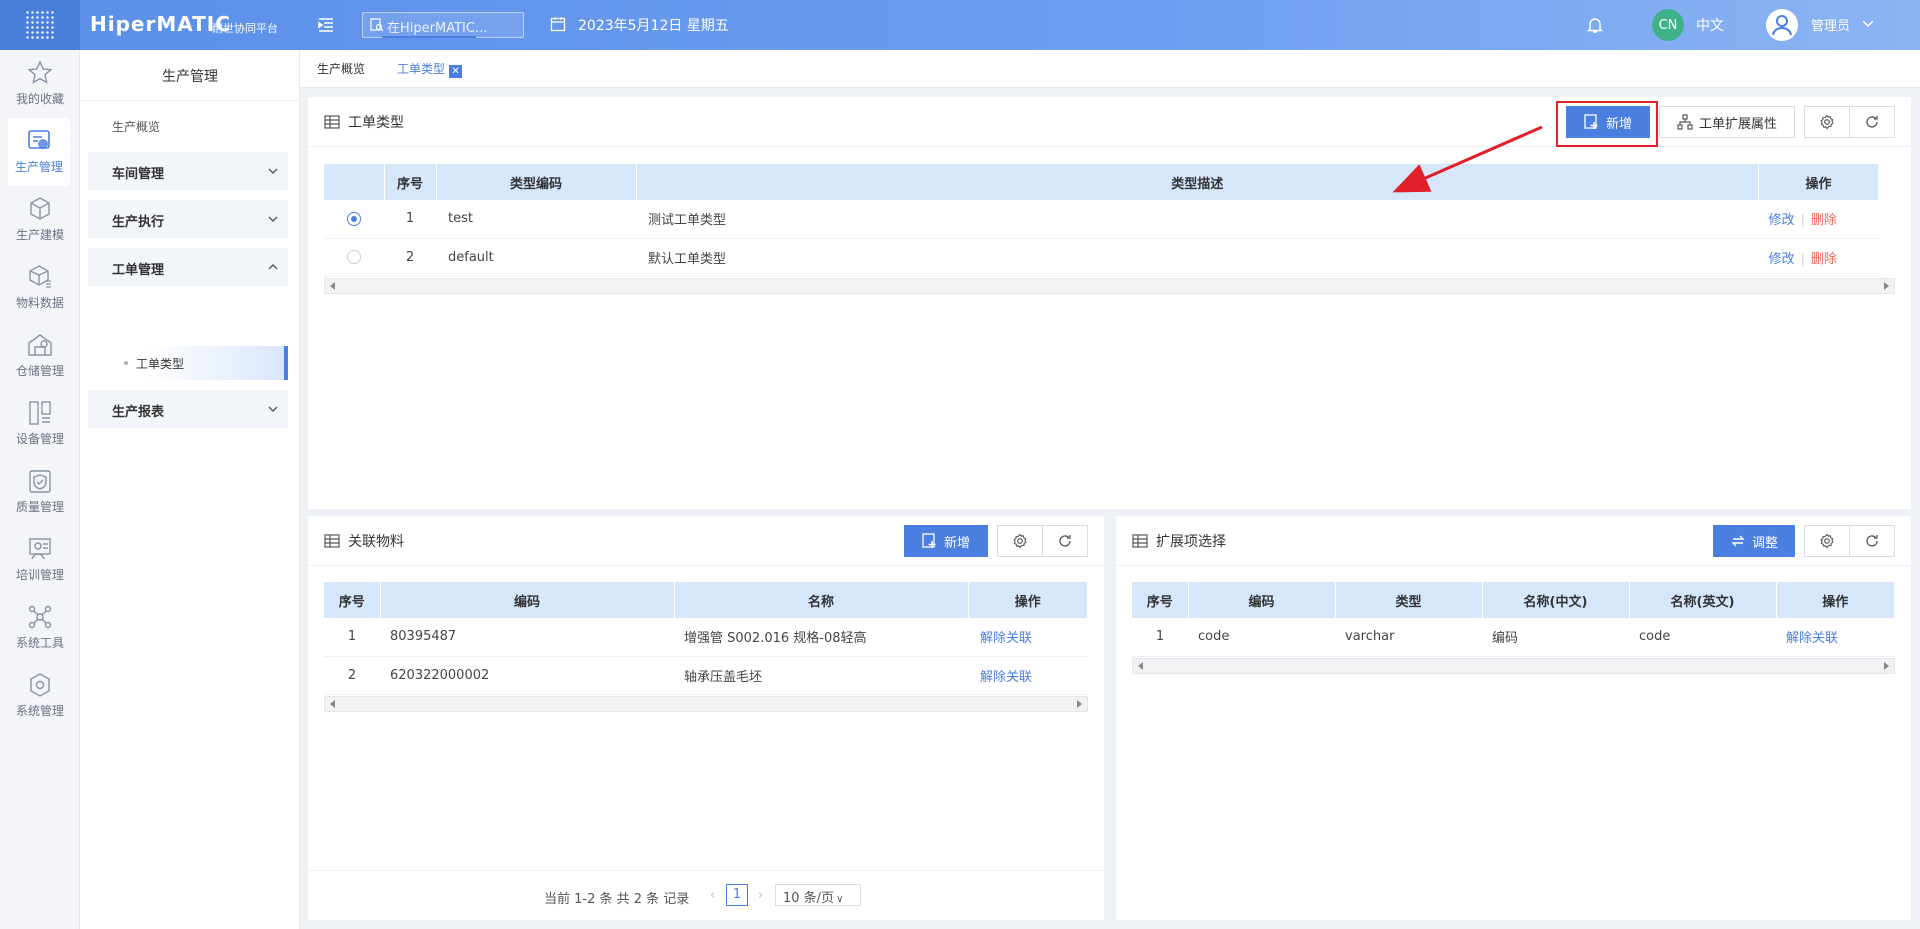 This screenshot has width=1920, height=929. I want to click on nav-training: 培训管理, so click(40, 560).